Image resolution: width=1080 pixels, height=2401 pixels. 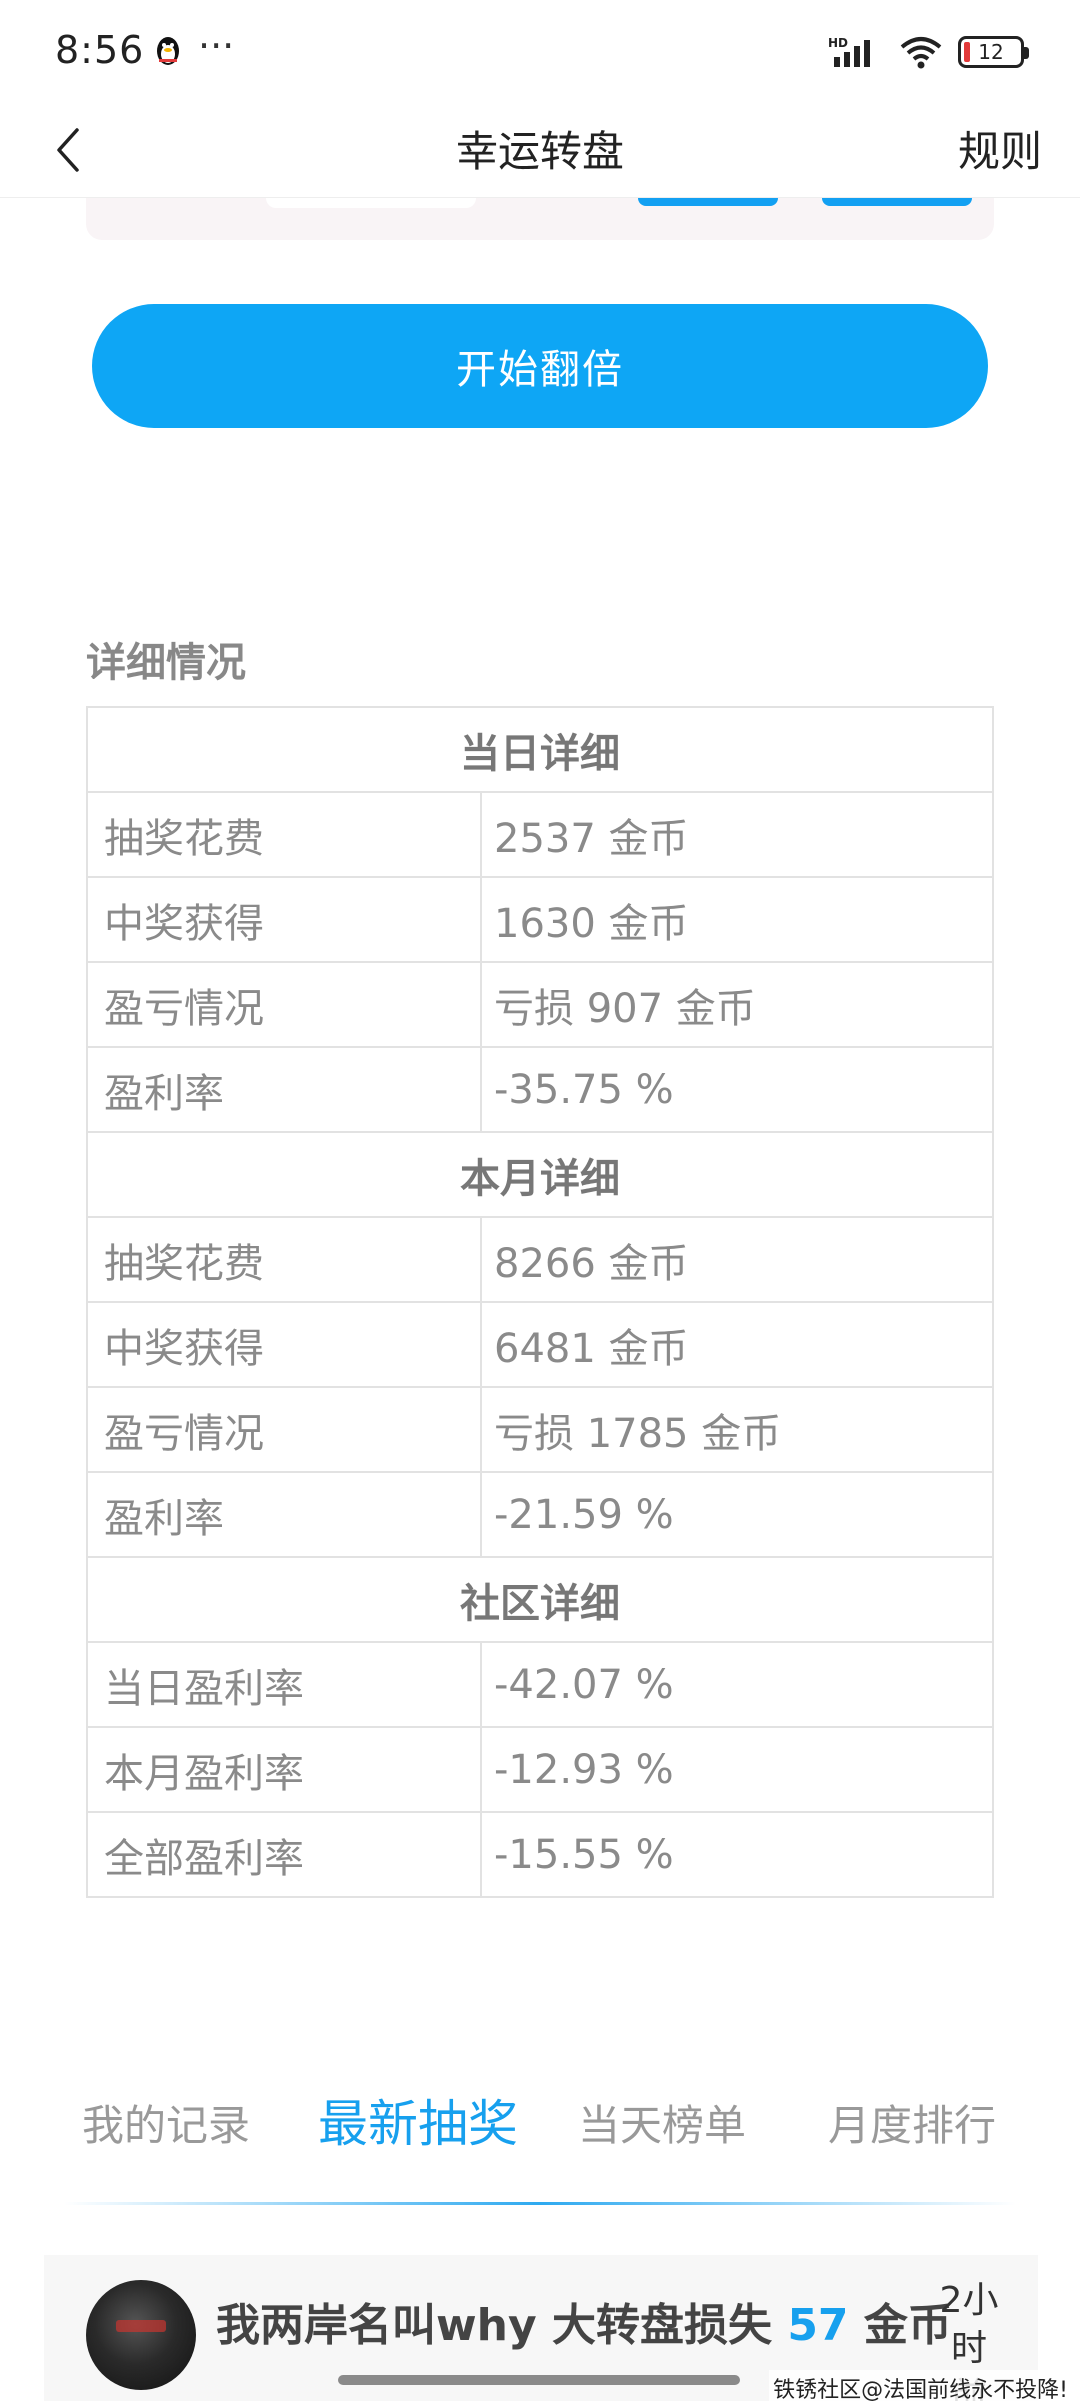 What do you see at coordinates (168, 51) in the screenshot?
I see `penguin-app-icon` at bounding box center [168, 51].